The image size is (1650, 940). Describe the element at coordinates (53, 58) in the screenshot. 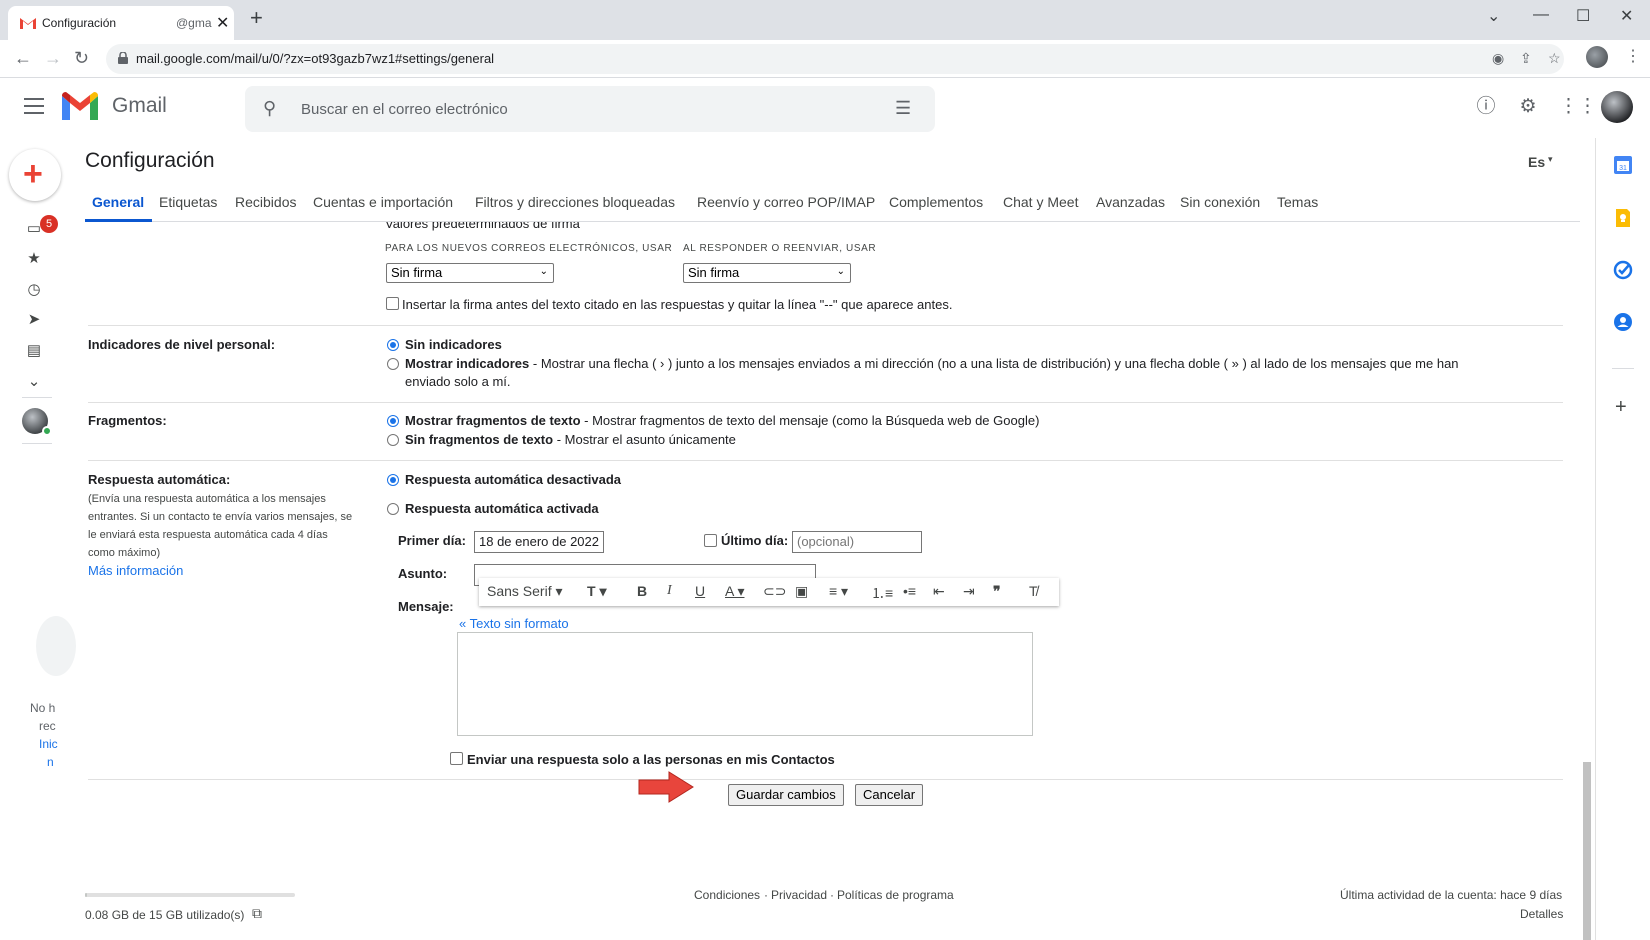

I see `forward-icon: →` at that location.